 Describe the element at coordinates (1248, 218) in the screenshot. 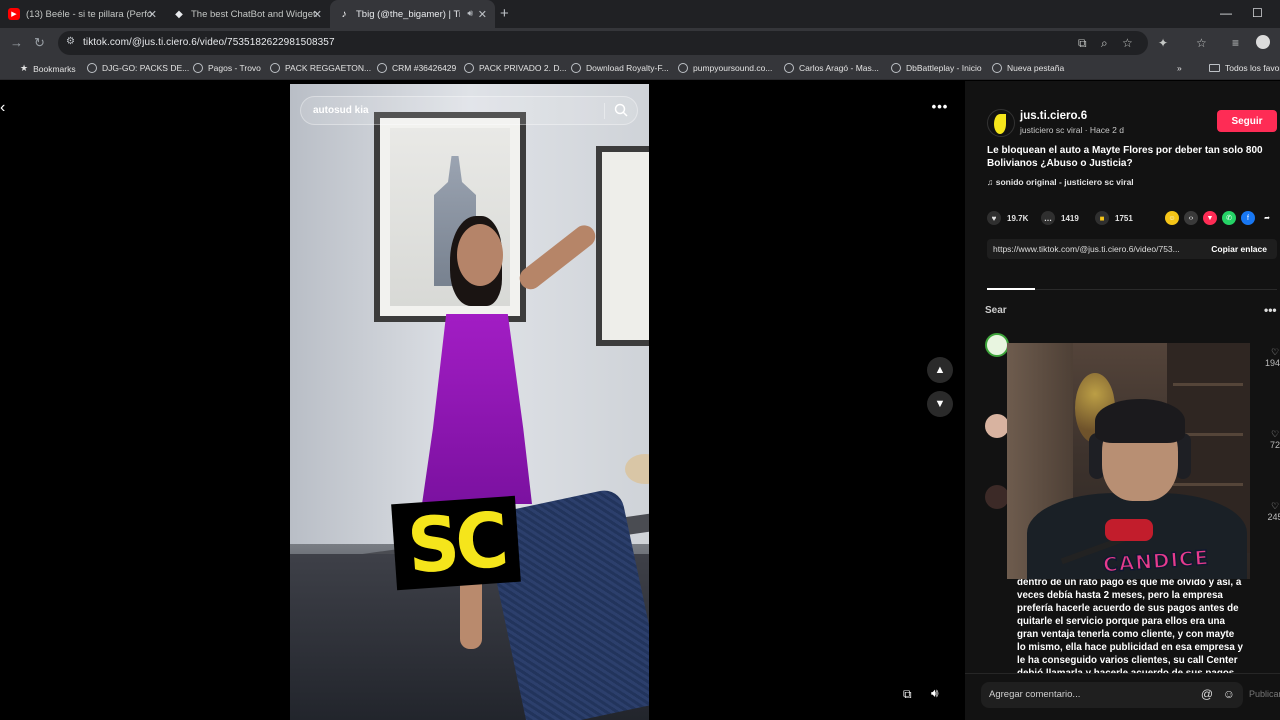

I see `facebook-icon: f` at that location.